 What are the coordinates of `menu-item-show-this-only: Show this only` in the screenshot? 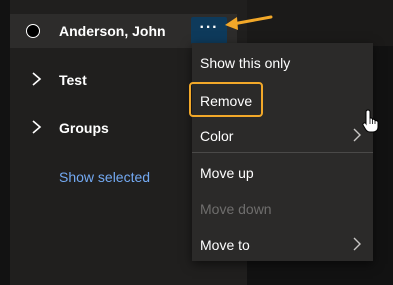 It's located at (282, 62).